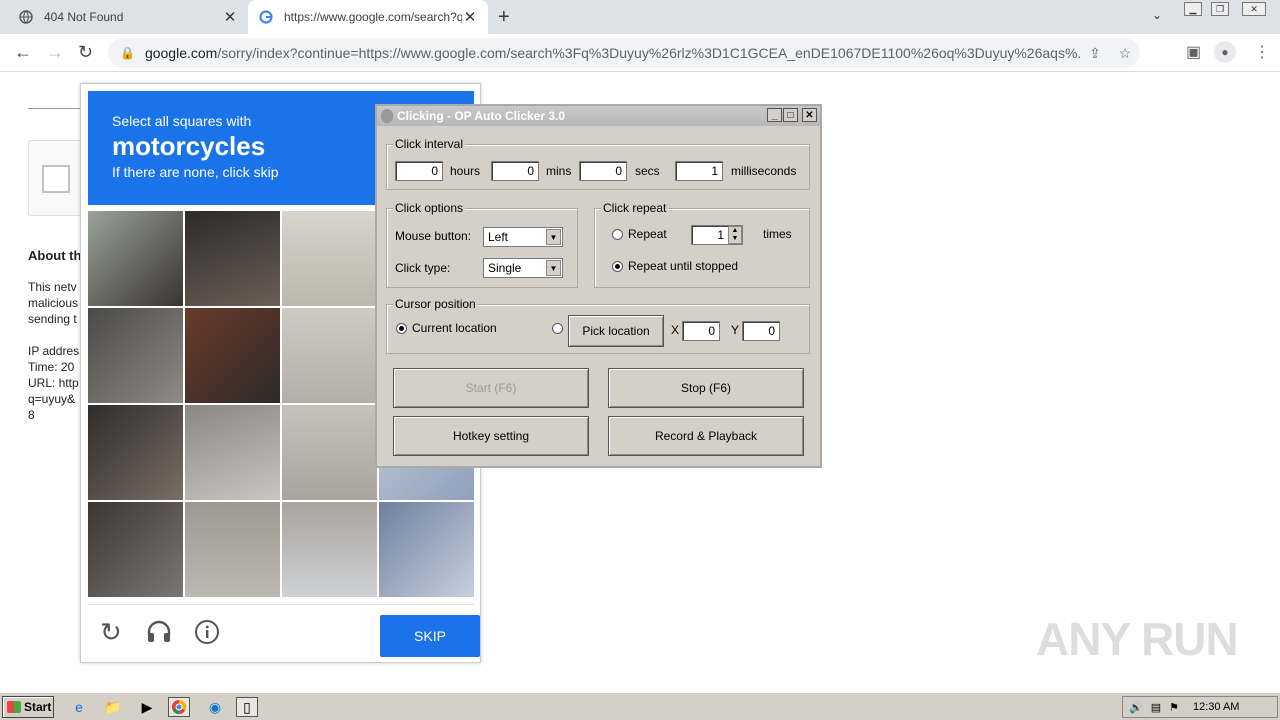 The image size is (1280, 720). Describe the element at coordinates (38, 707) in the screenshot. I see `start-label: Start` at that location.